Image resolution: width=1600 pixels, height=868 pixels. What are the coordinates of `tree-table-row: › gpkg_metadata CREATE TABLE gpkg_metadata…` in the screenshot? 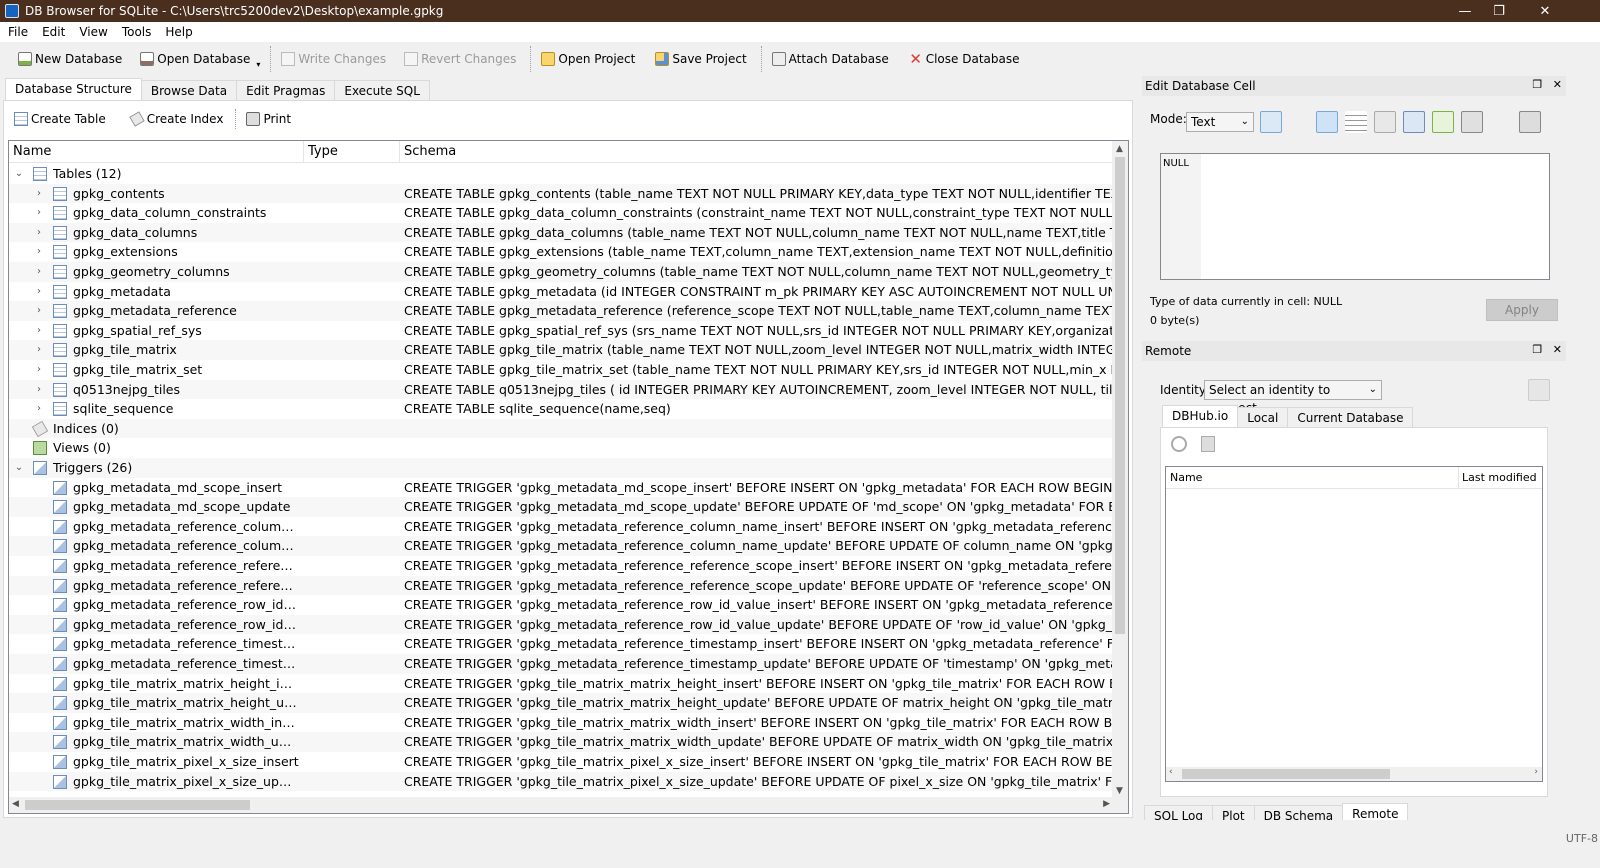 It's located at (561, 292).